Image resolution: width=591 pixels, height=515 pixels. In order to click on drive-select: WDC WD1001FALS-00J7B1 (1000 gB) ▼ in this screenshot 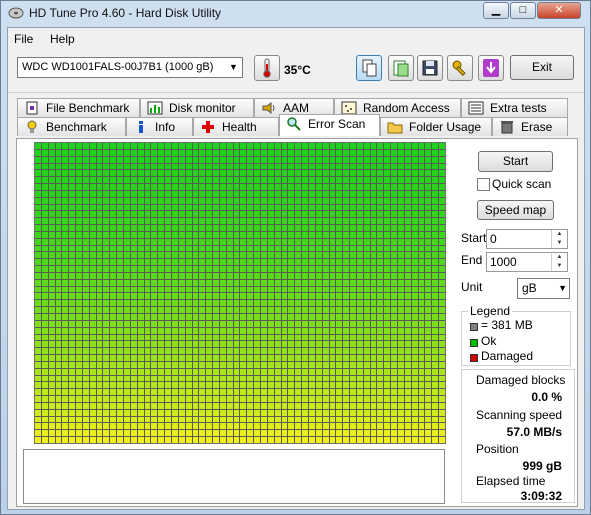, I will do `click(130, 67)`.